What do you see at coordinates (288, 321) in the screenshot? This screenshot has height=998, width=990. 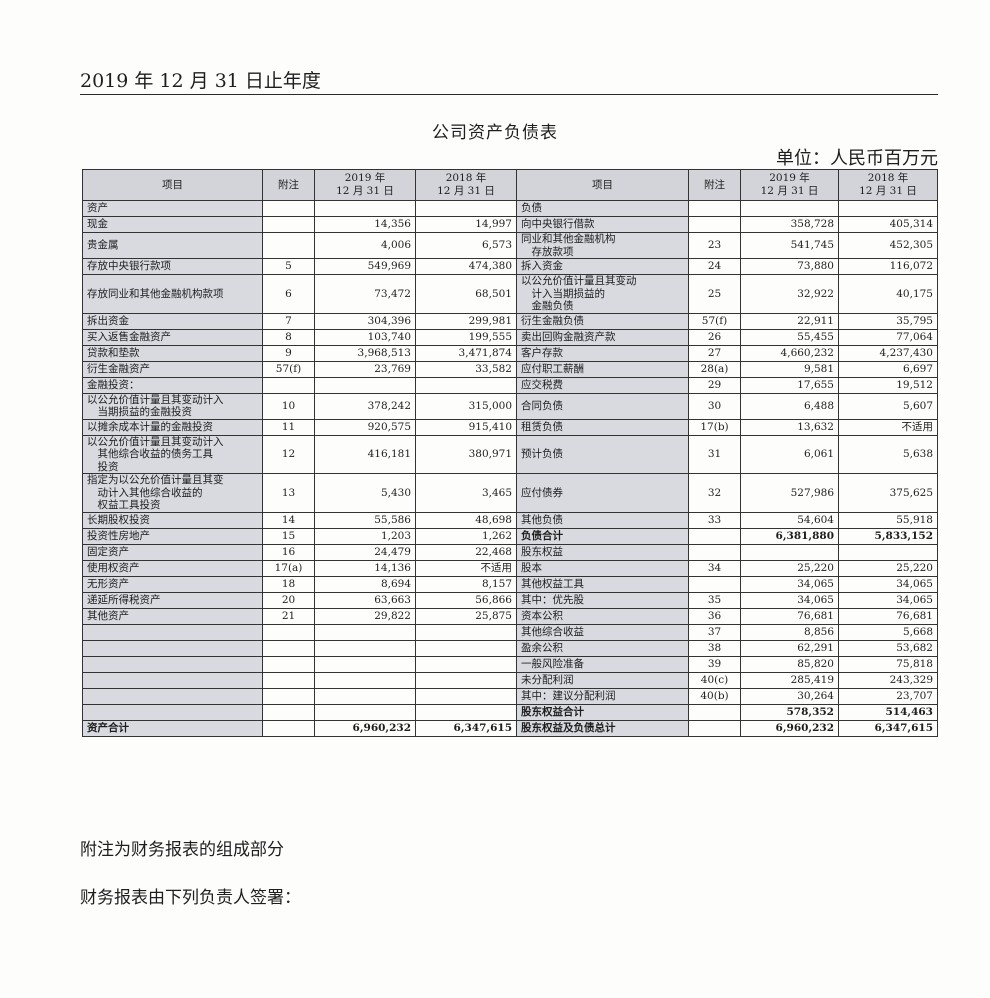 I see `left-note-cell: 7` at bounding box center [288, 321].